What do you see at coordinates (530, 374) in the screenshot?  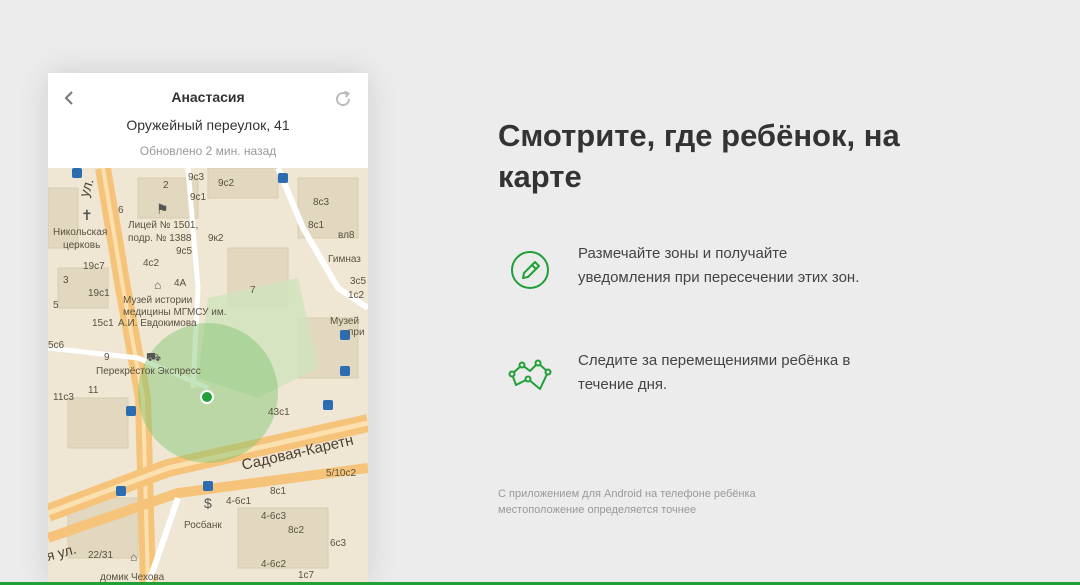 I see `route-path-icon` at bounding box center [530, 374].